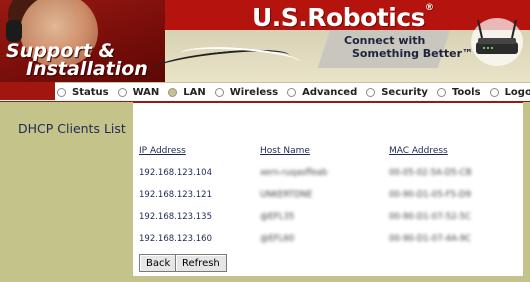  Describe the element at coordinates (526, 192) in the screenshot. I see `right-frame-edge` at that location.